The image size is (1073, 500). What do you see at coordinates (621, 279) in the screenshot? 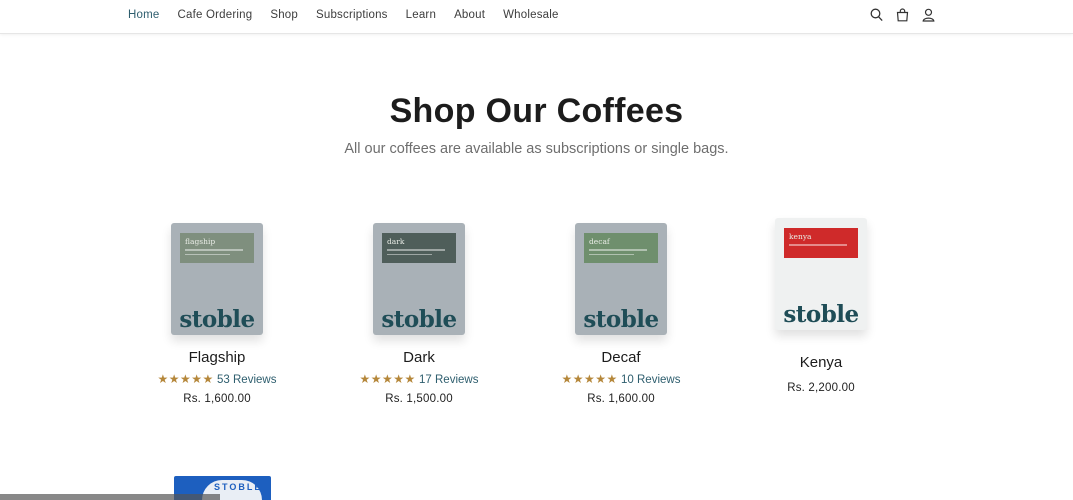
I see `product-image: decaf stoble` at bounding box center [621, 279].